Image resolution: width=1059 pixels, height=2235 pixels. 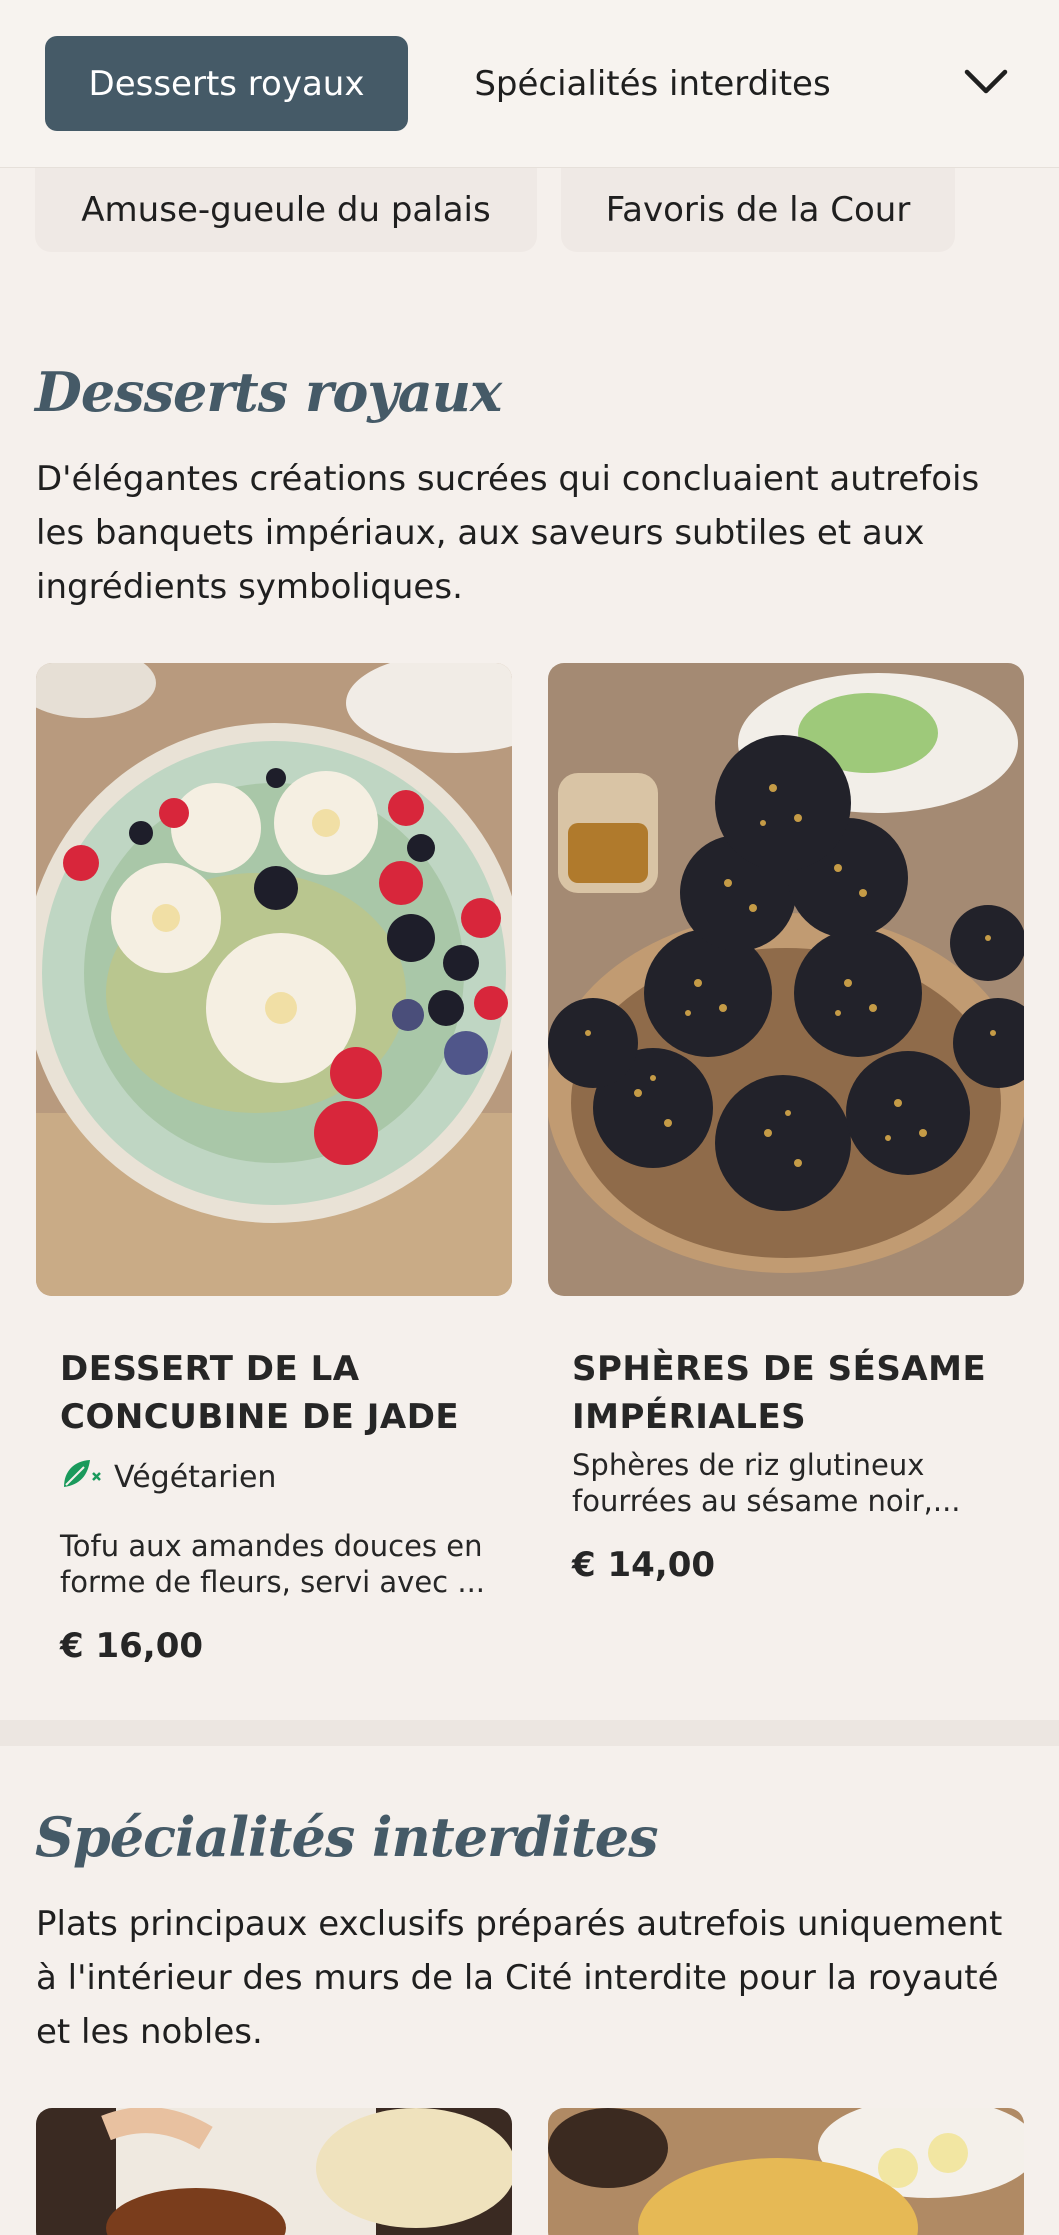 What do you see at coordinates (986, 82) in the screenshot?
I see `chevron-down-icon` at bounding box center [986, 82].